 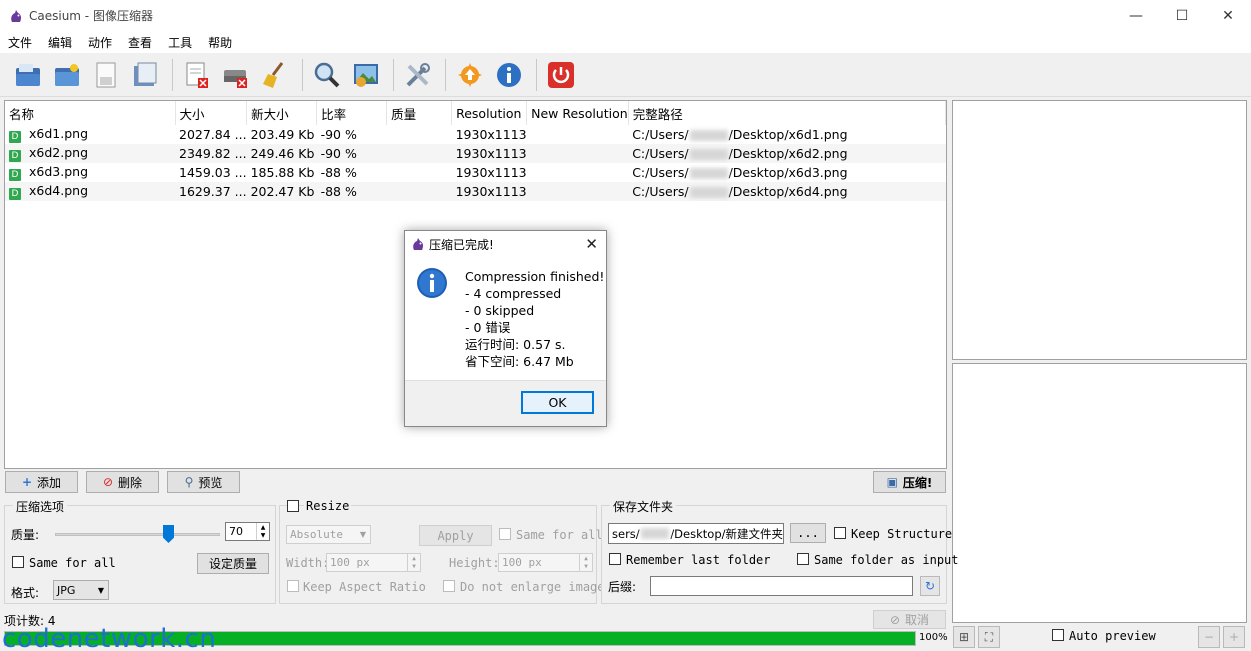 I want to click on open-files-icon, so click(x=28, y=74).